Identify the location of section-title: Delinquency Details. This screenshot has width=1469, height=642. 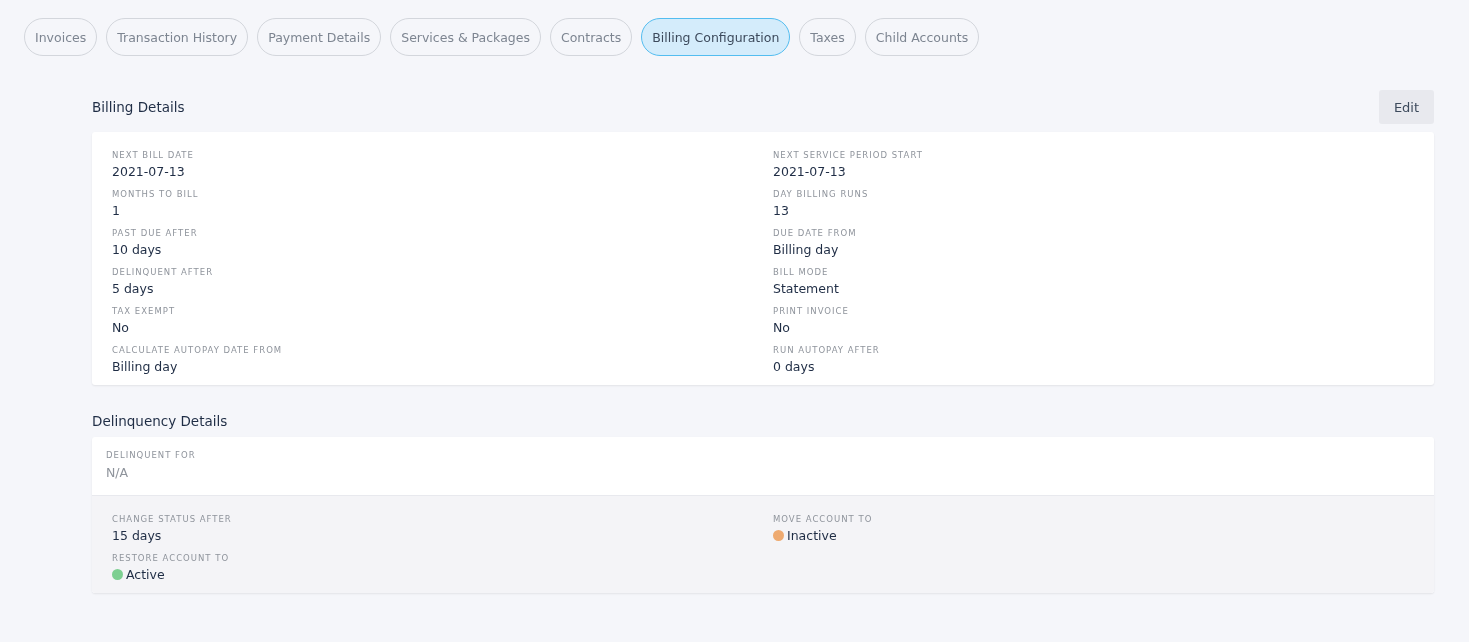
(160, 421).